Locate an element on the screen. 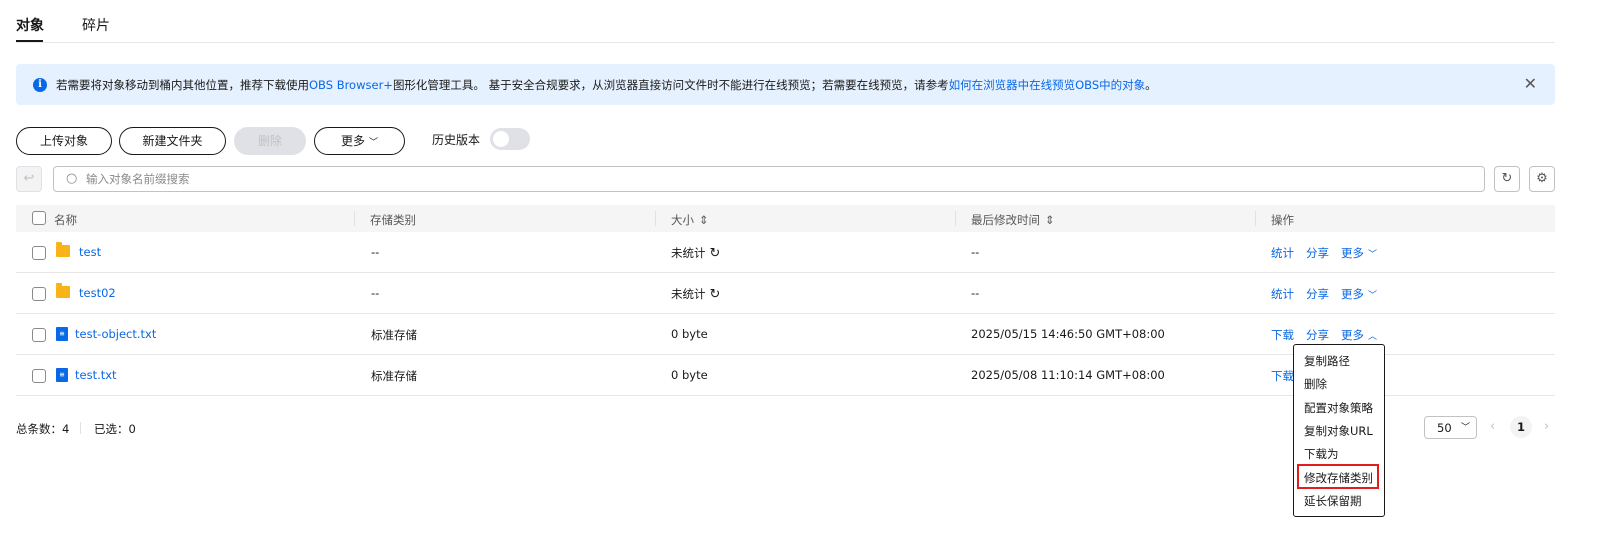  gear-icon: ⚙ is located at coordinates (1542, 179).